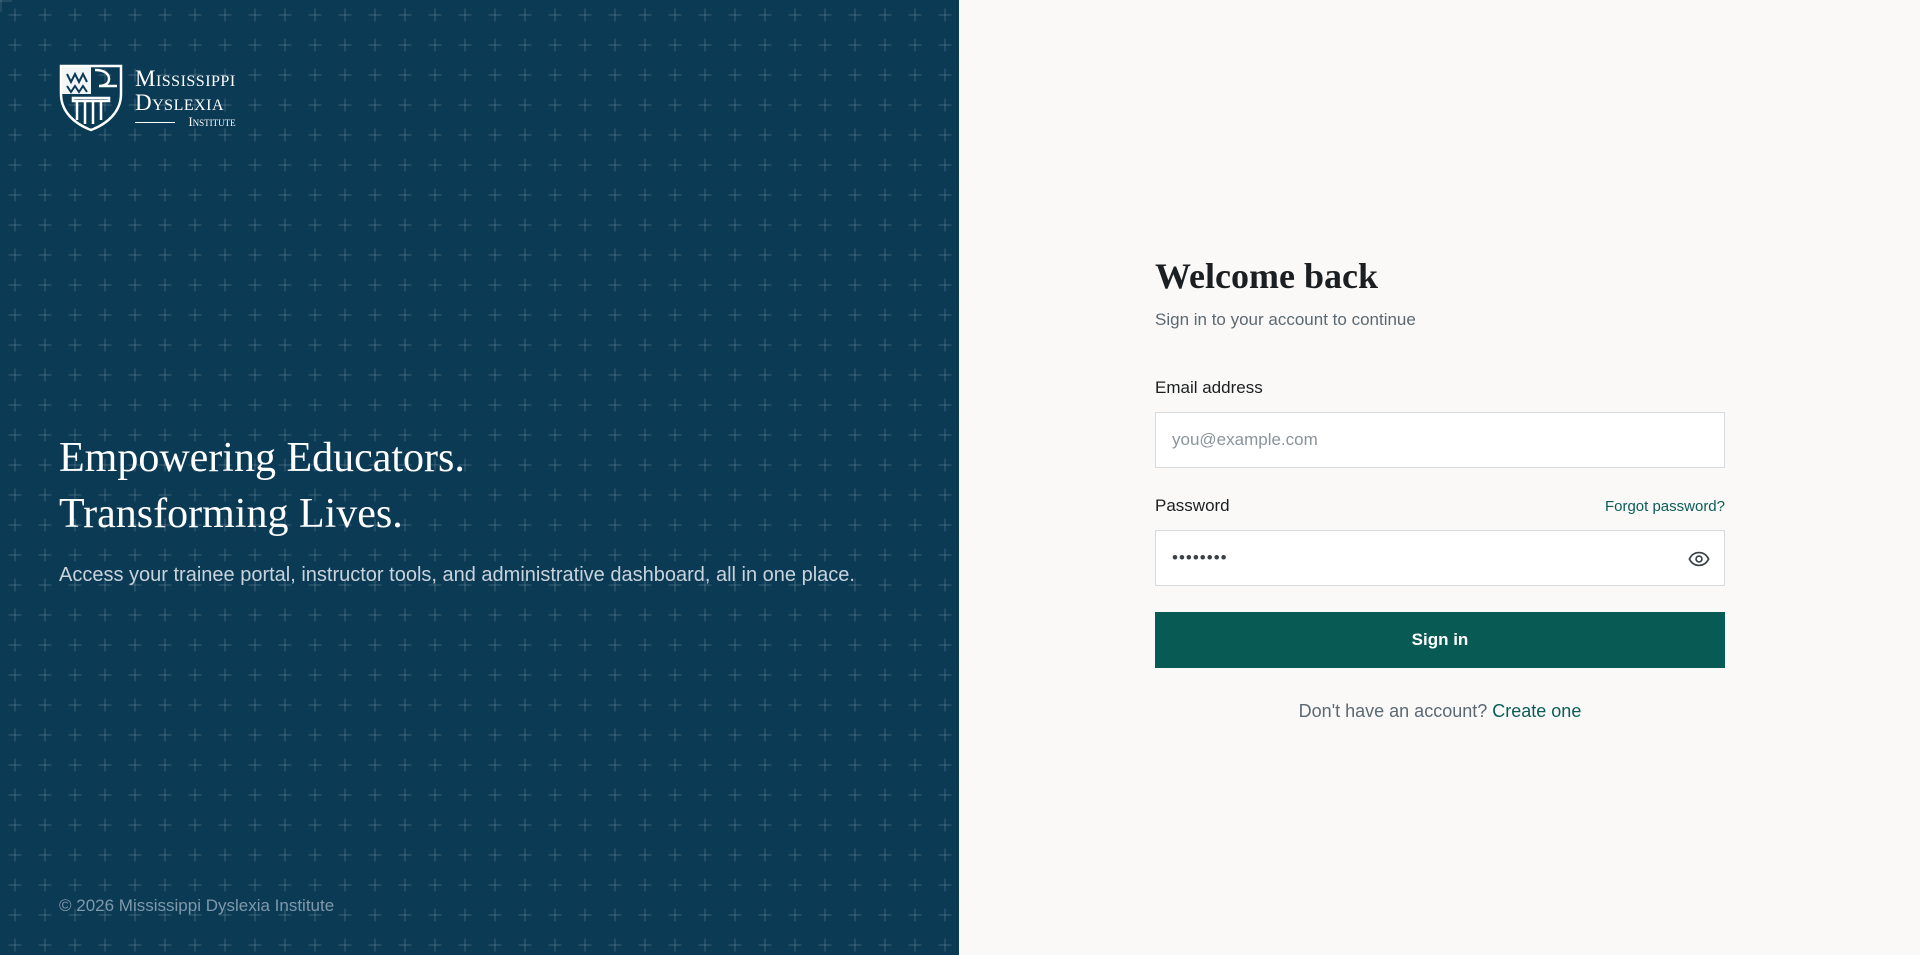 Image resolution: width=1920 pixels, height=955 pixels. What do you see at coordinates (231, 514) in the screenshot?
I see `hero-headline-line-2: Transforming Lives.` at bounding box center [231, 514].